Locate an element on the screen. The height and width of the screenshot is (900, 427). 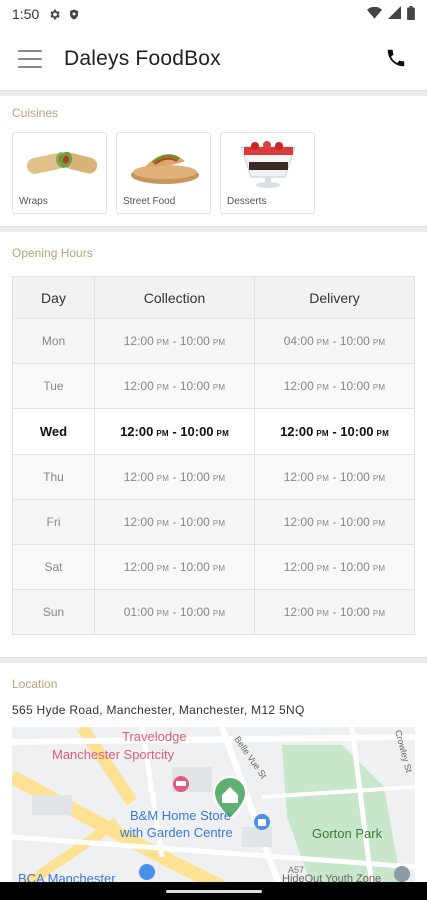
table-row: Mon 12:00 PM - 10:00 PM 04:00 PM - 10:00 PM is located at coordinates (213, 341).